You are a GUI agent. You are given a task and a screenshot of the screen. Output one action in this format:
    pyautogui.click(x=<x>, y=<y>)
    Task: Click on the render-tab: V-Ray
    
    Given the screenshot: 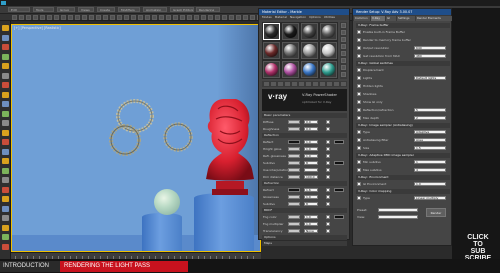 What is the action you would take?
    pyautogui.click(x=378, y=18)
    